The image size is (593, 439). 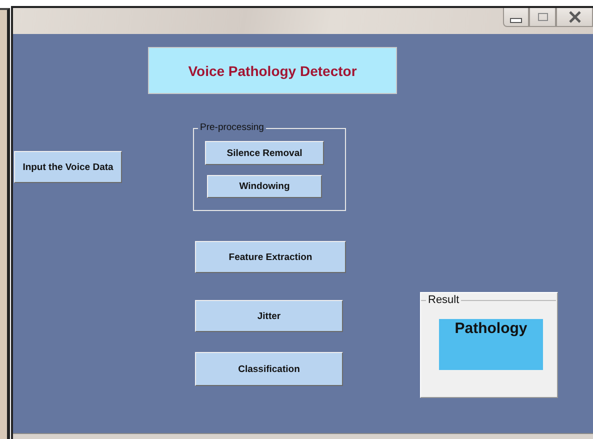 I want to click on result-display: Pathology, so click(x=491, y=344).